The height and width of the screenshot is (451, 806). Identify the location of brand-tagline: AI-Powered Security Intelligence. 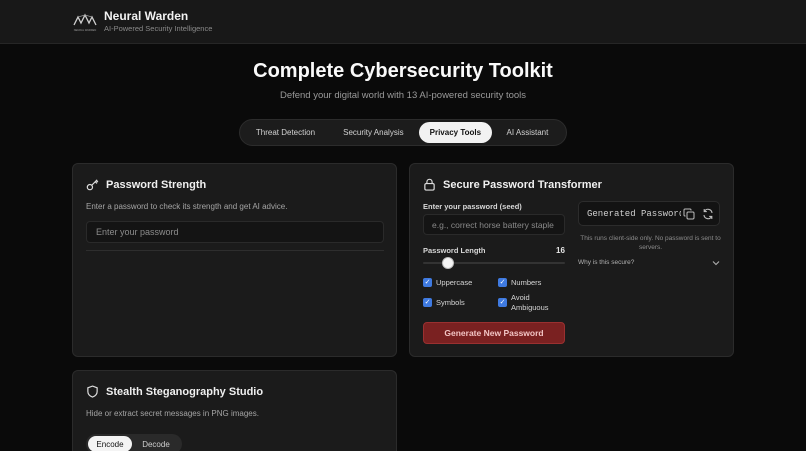
(158, 28).